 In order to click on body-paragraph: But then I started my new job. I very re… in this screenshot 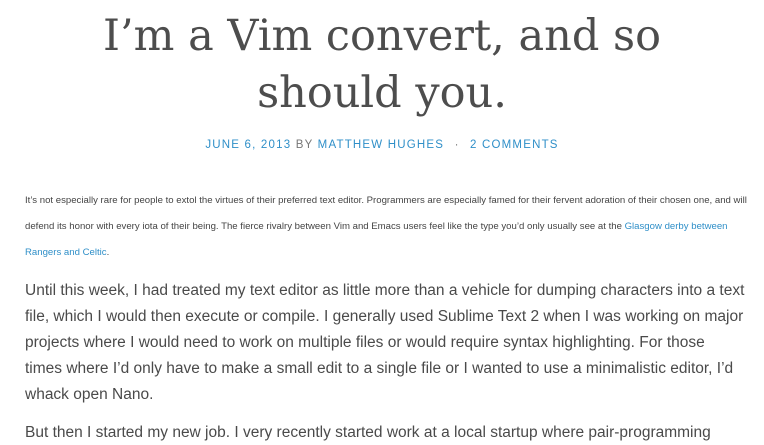, I will do `click(368, 432)`.